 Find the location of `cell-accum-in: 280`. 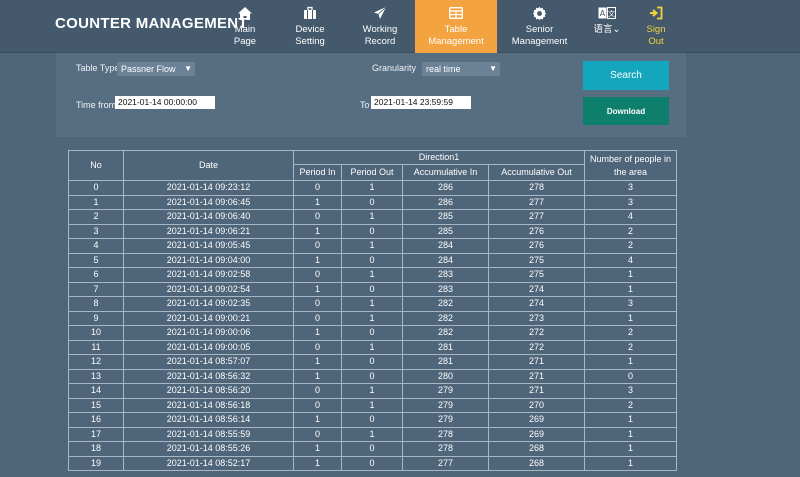

cell-accum-in: 280 is located at coordinates (445, 376).